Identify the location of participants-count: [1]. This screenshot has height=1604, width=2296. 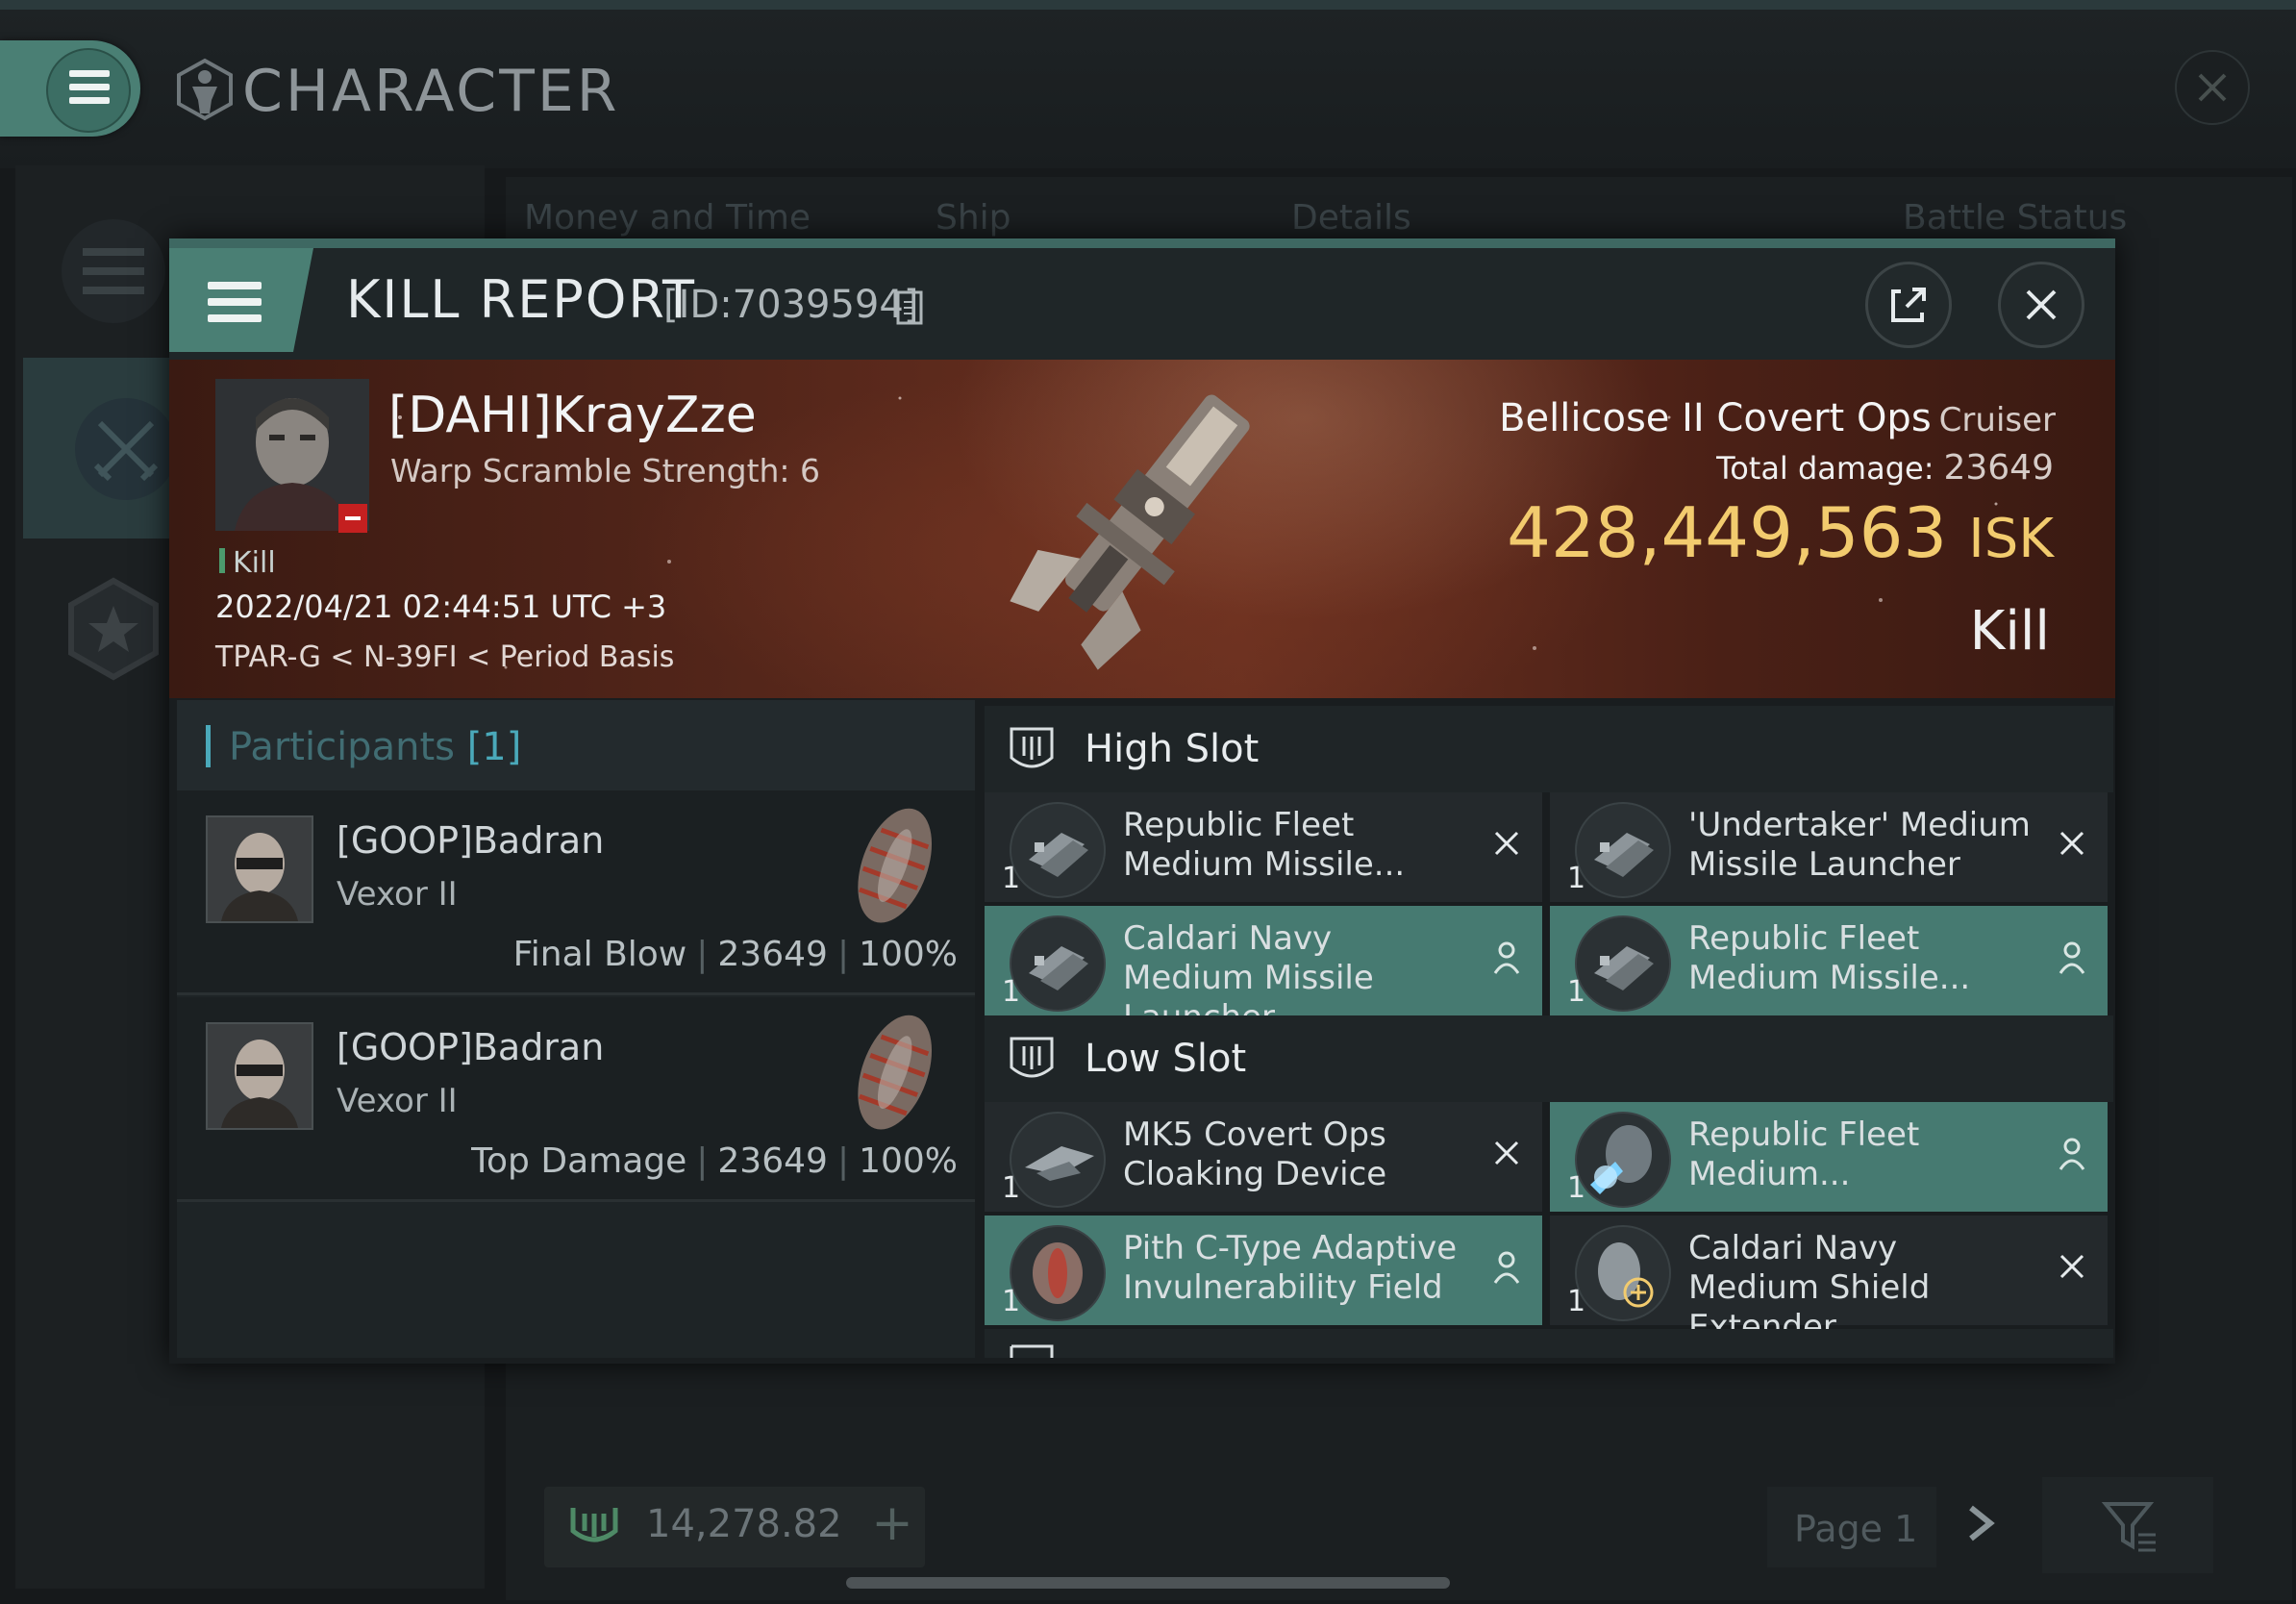
(494, 747).